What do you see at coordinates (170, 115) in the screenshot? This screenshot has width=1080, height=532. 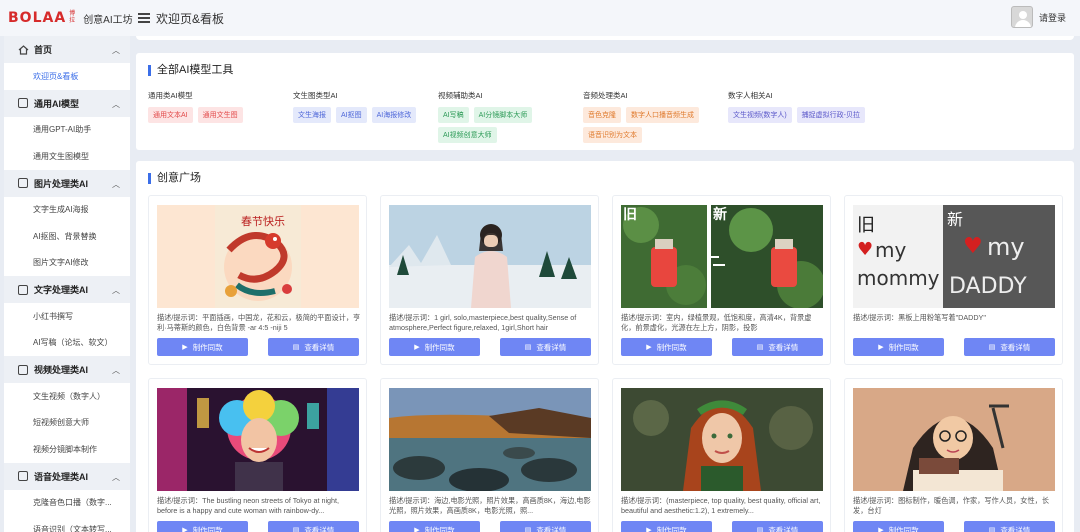 I see `tool-tag: 通用文本AI` at bounding box center [170, 115].